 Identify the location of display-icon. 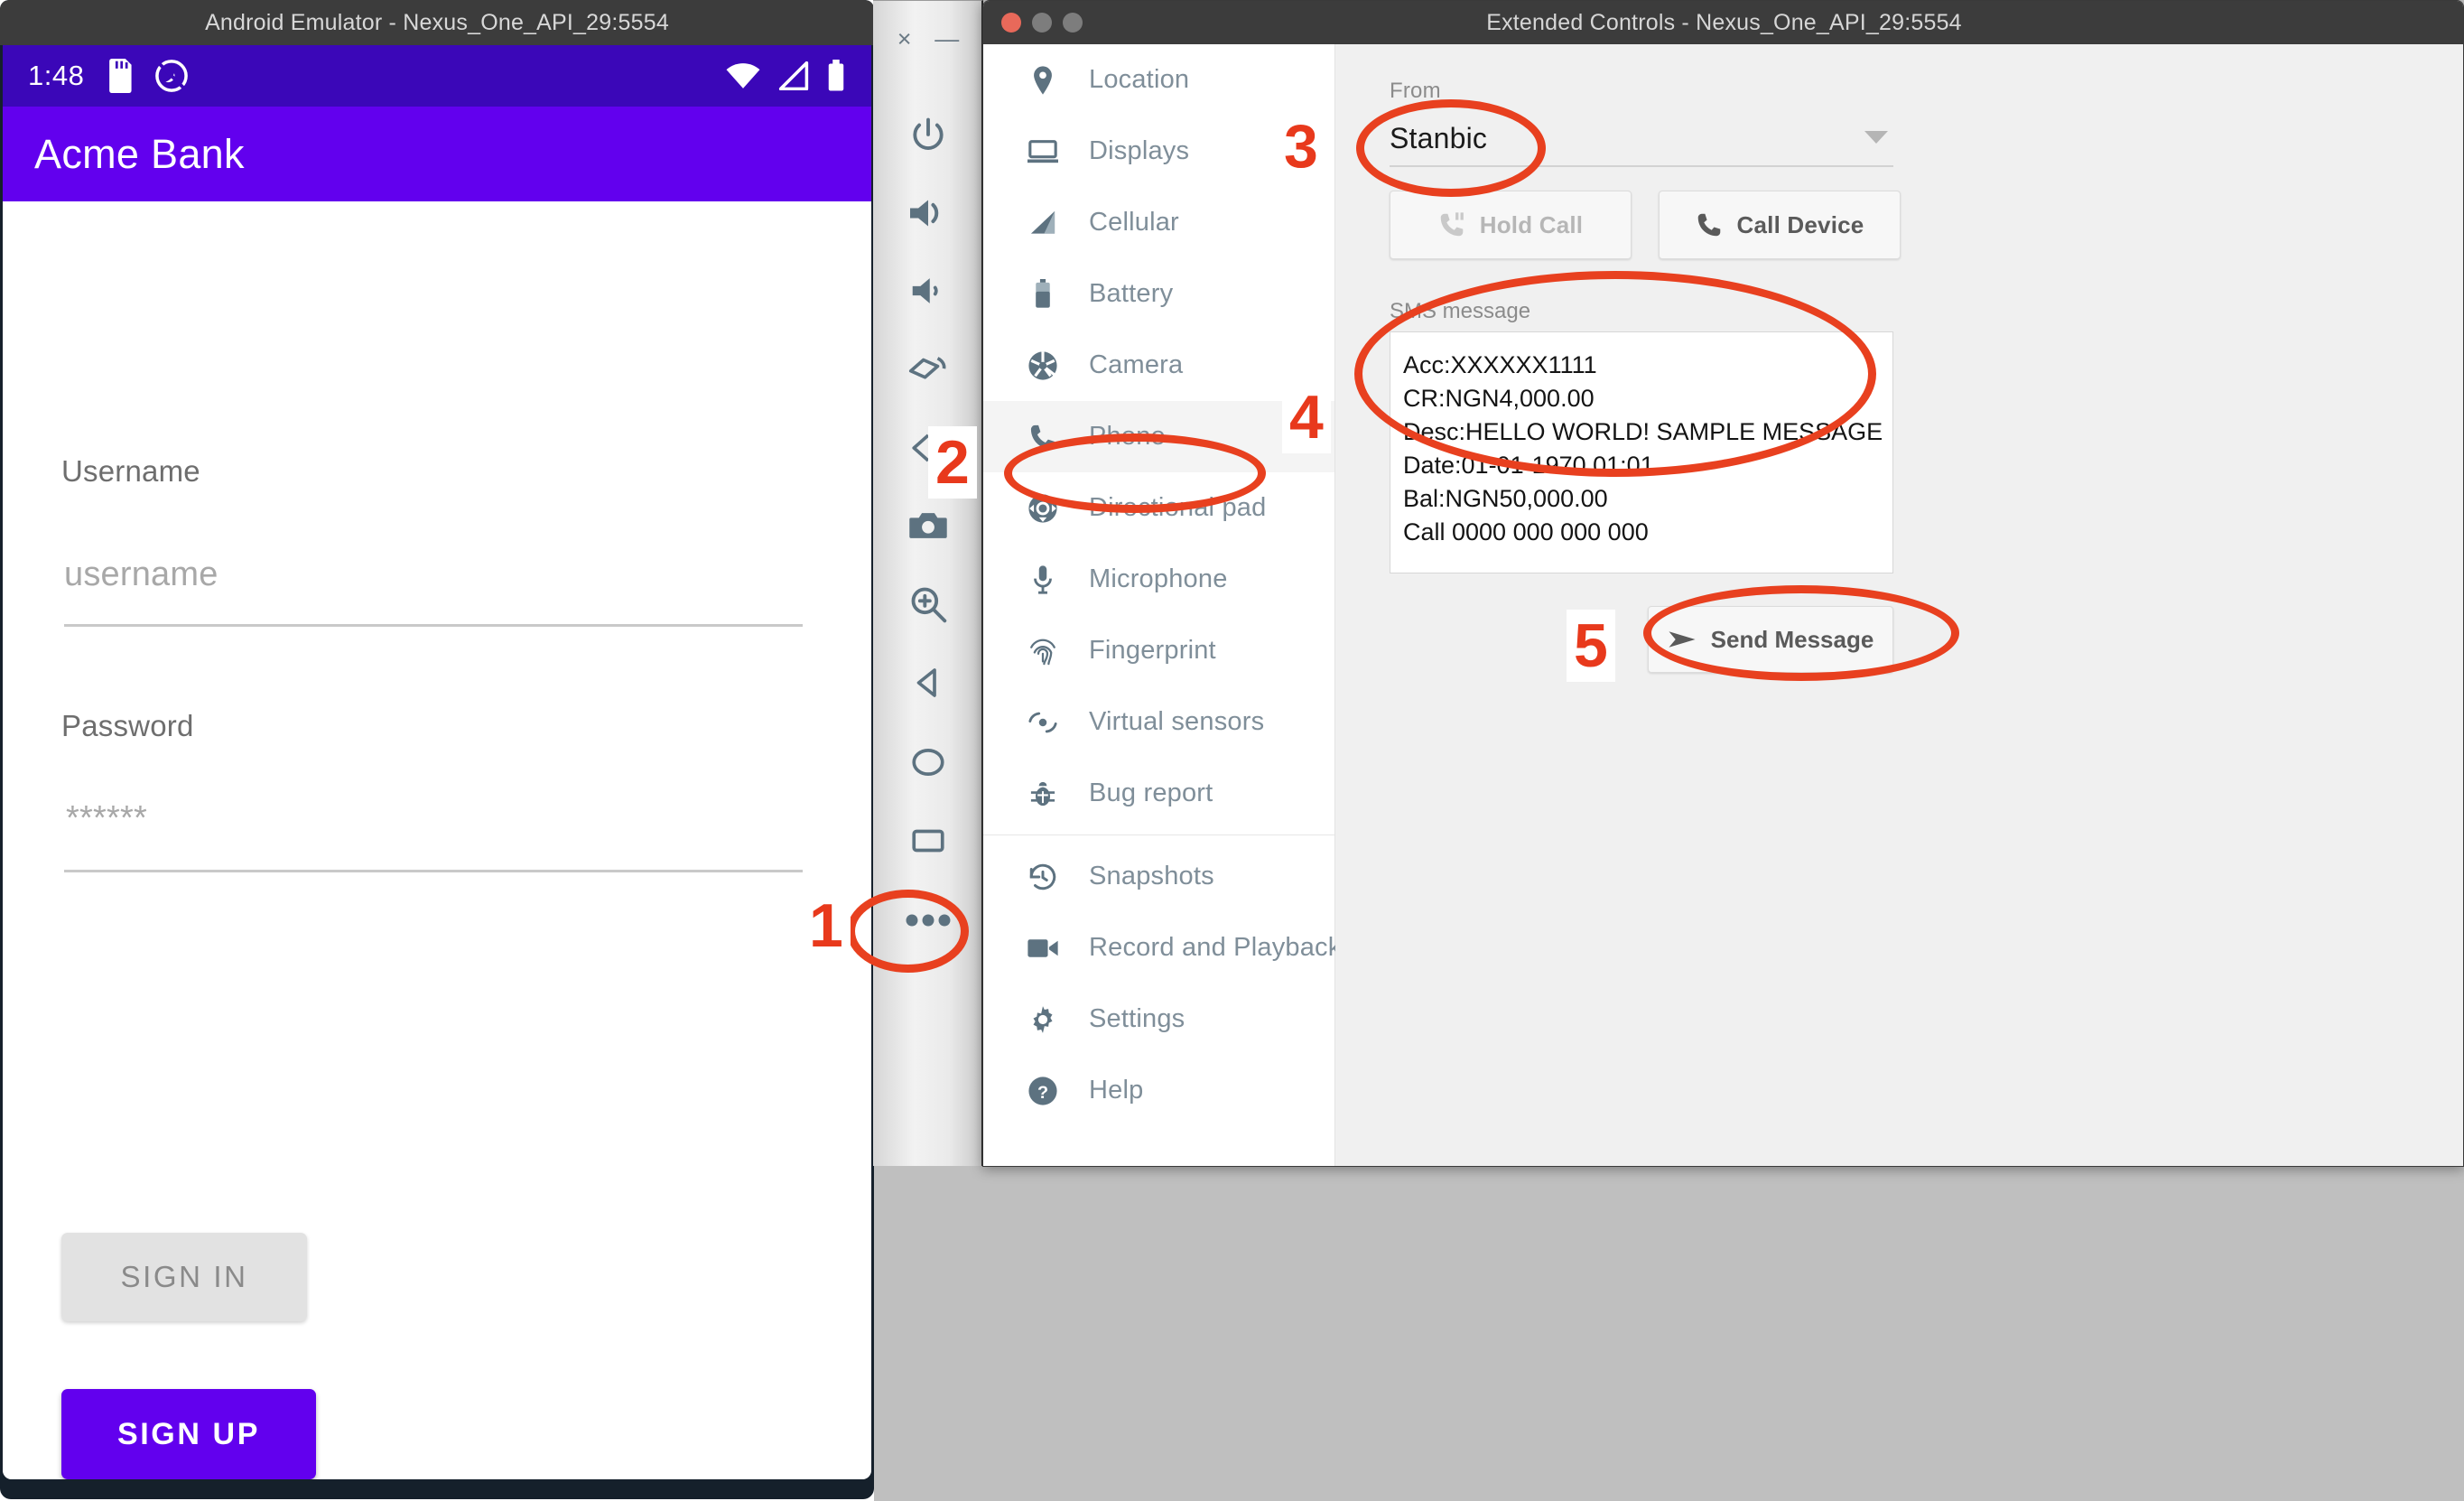
(1043, 151).